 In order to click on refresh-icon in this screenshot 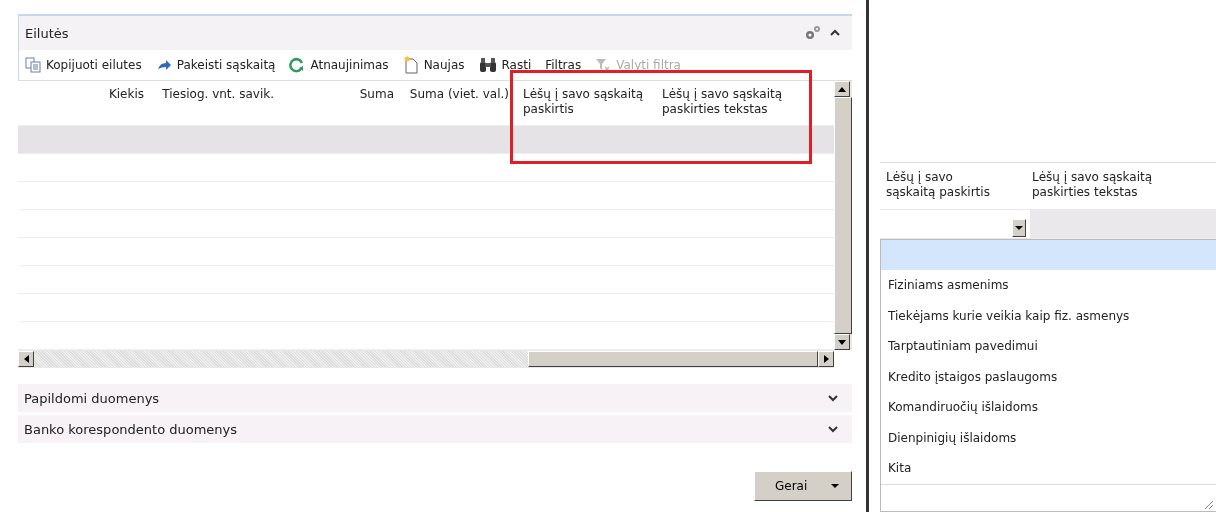, I will do `click(297, 65)`.